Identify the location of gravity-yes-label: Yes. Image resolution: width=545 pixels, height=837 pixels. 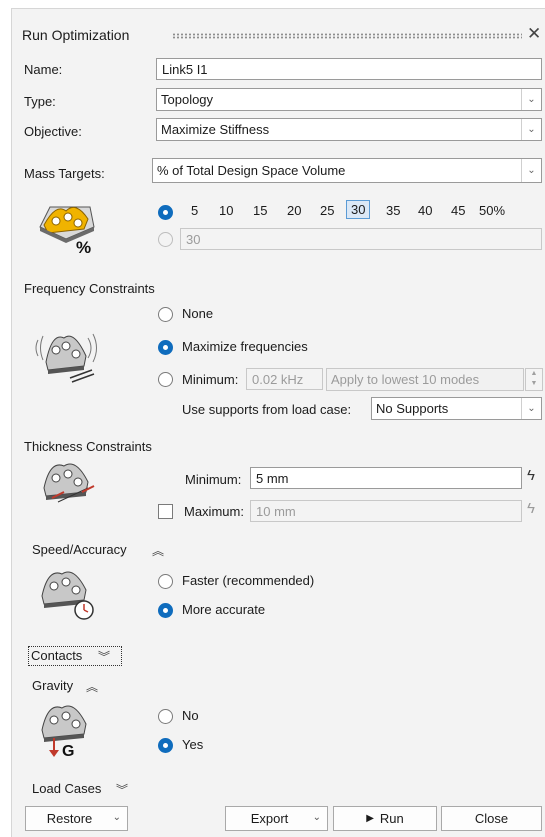
(193, 744).